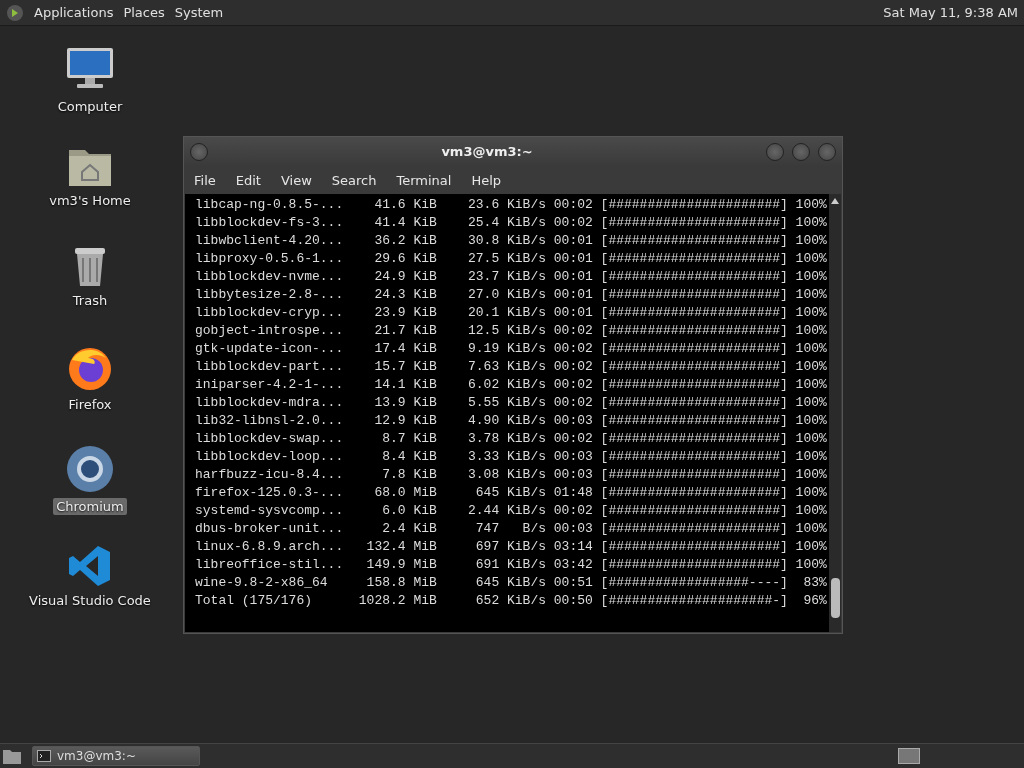  I want to click on download-rate: 645 KiB/s, so click(510, 493).